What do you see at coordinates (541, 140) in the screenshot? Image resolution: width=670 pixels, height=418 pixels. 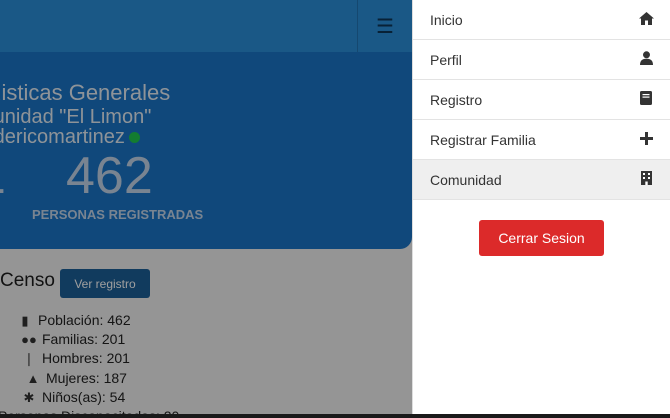 I see `drawer-item-registrar-familia: Registrar Familia` at bounding box center [541, 140].